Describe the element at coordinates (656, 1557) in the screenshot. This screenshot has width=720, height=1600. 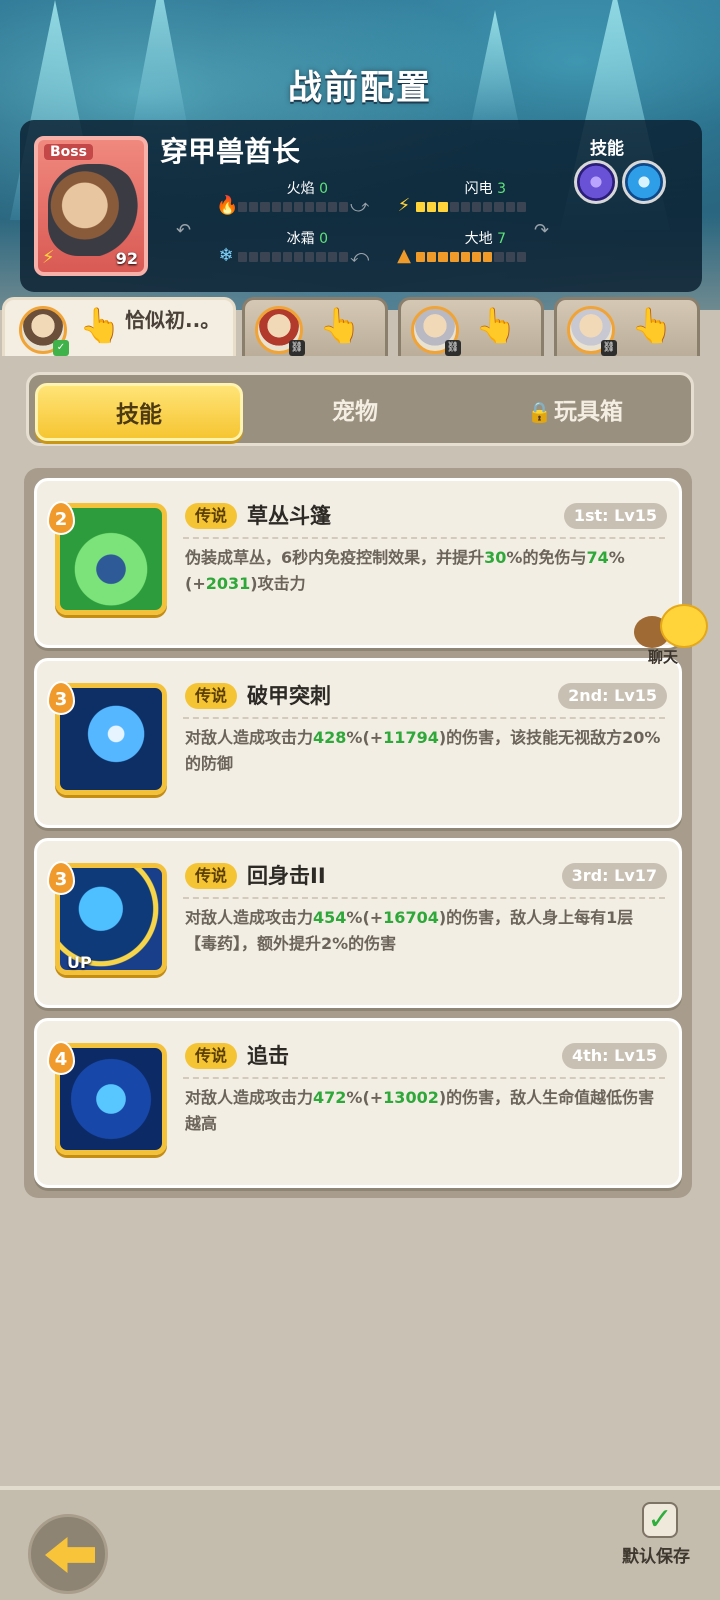
I see `default-save-label: 默认保存` at that location.